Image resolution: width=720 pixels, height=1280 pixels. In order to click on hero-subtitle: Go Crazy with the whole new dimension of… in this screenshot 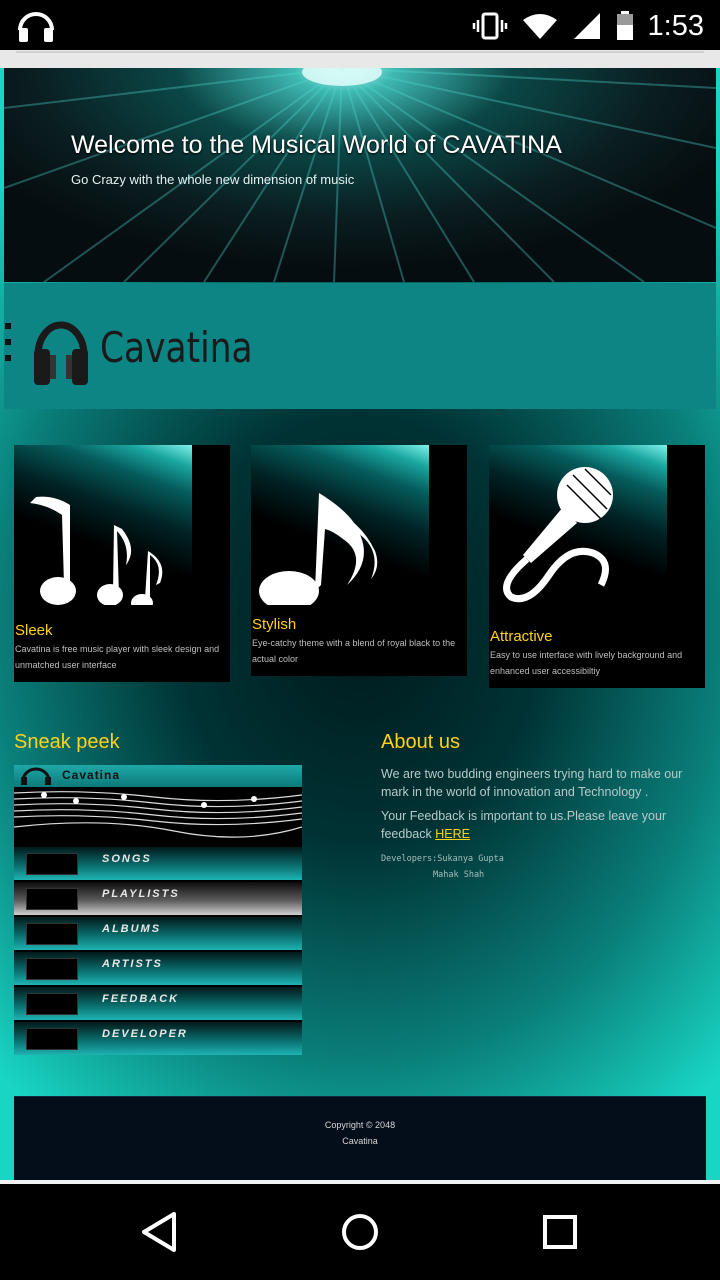, I will do `click(213, 179)`.